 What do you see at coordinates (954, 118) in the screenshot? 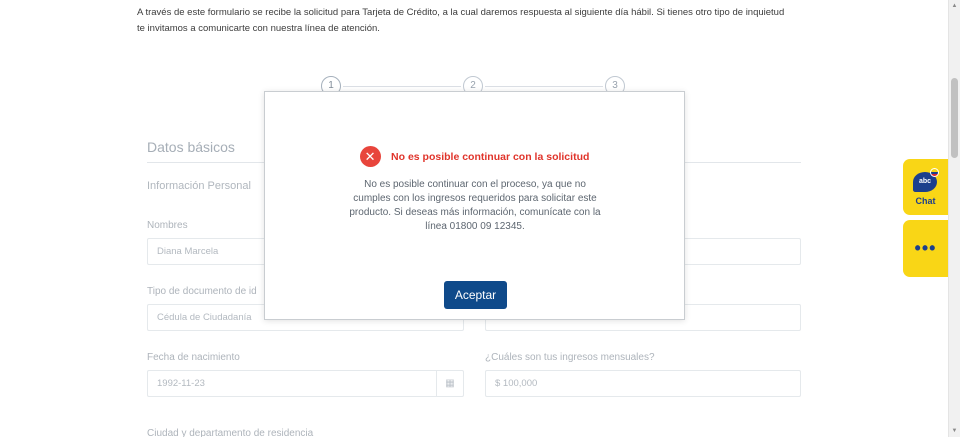
I see `scroll-thumb` at bounding box center [954, 118].